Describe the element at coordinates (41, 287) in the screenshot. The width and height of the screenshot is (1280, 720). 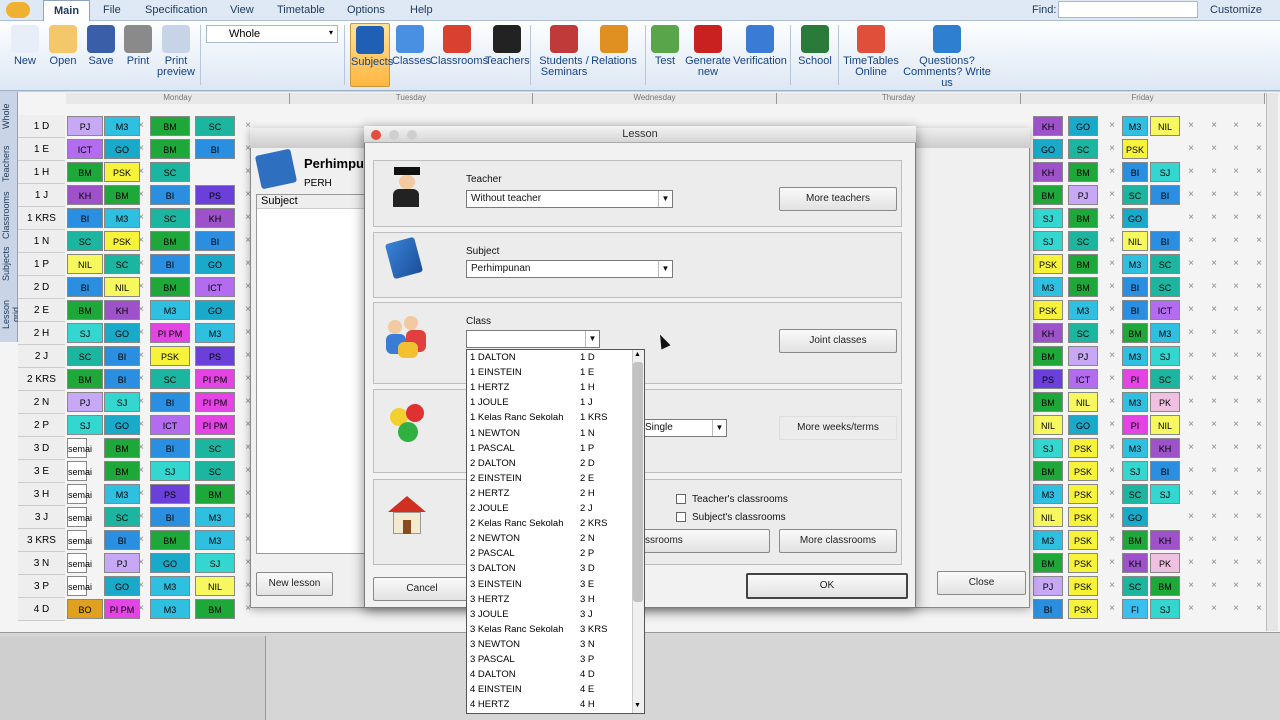
I see `class-row-label: 2 D` at that location.